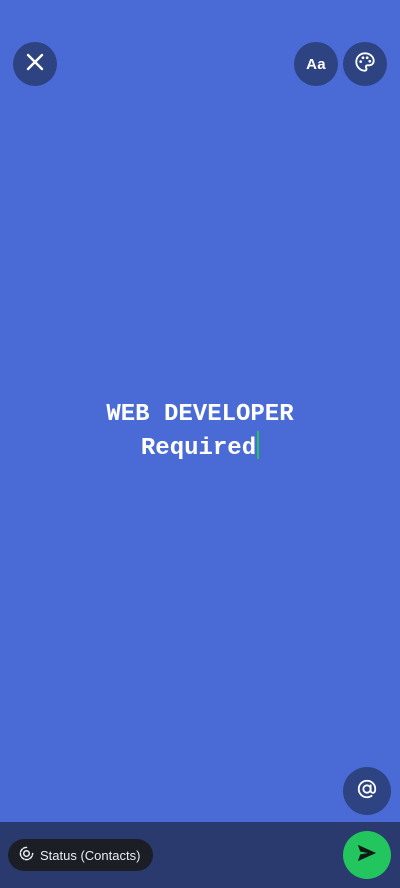 Image resolution: width=400 pixels, height=888 pixels. Describe the element at coordinates (200, 855) in the screenshot. I see `bottom-bar: Status (Contacts)` at that location.